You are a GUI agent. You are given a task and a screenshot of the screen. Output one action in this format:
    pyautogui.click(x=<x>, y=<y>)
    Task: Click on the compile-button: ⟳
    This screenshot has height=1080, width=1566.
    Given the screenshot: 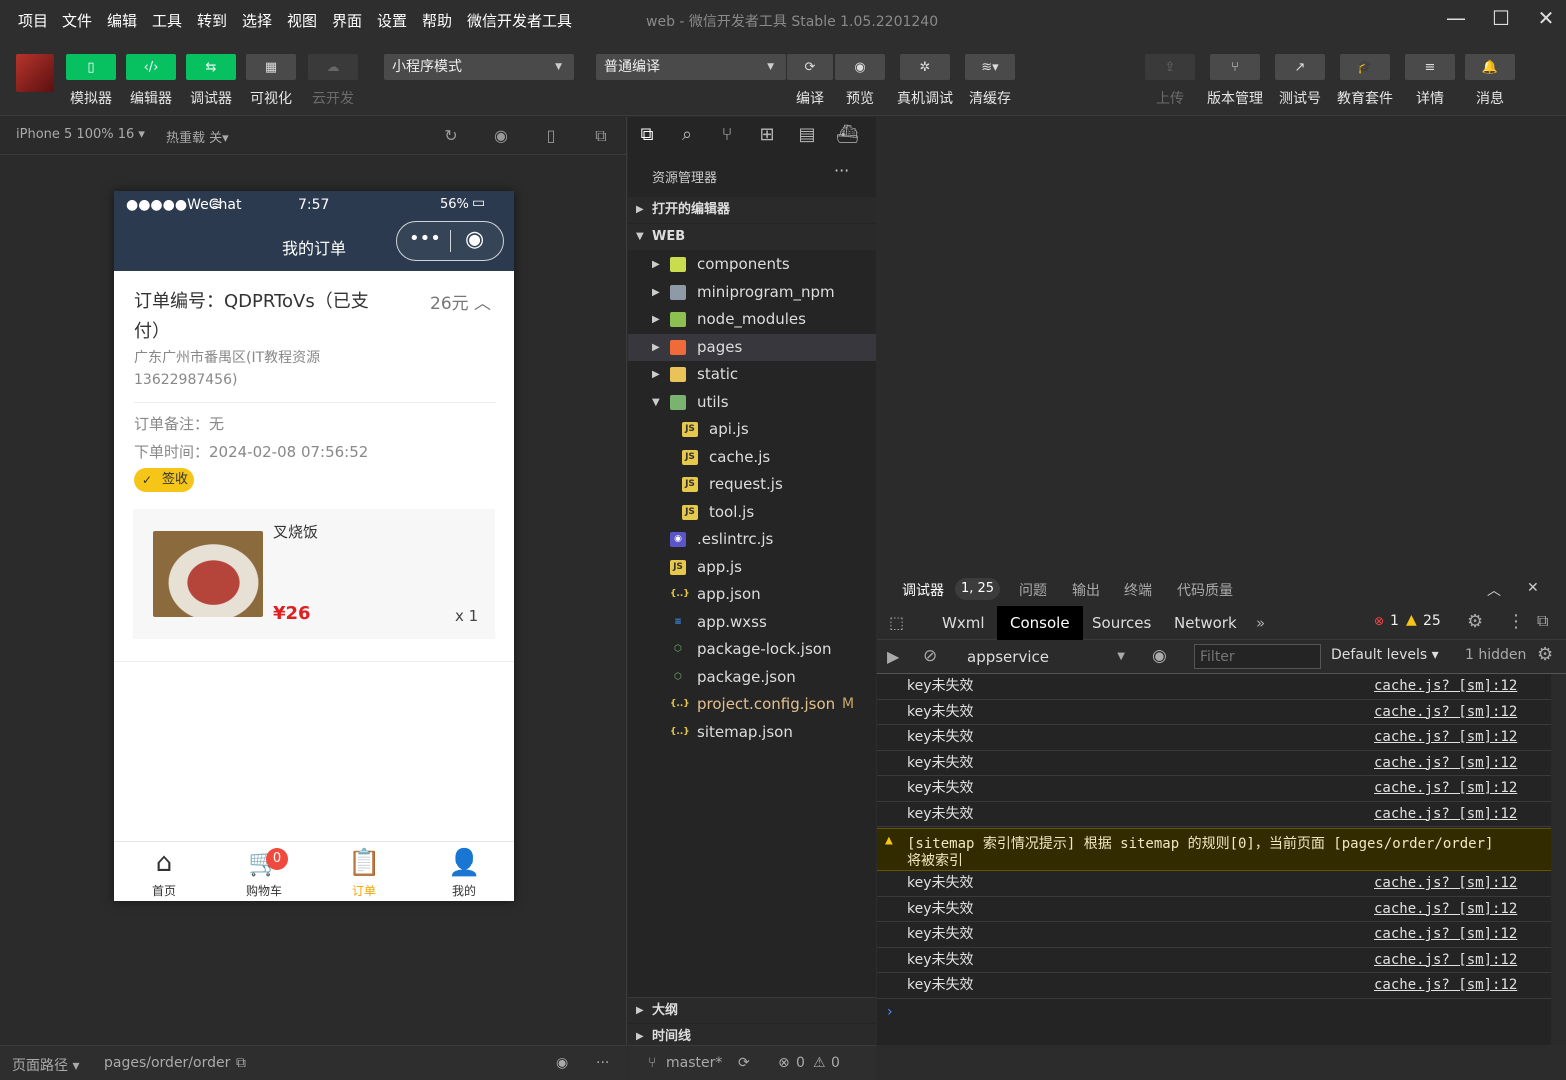 What is the action you would take?
    pyautogui.click(x=810, y=67)
    